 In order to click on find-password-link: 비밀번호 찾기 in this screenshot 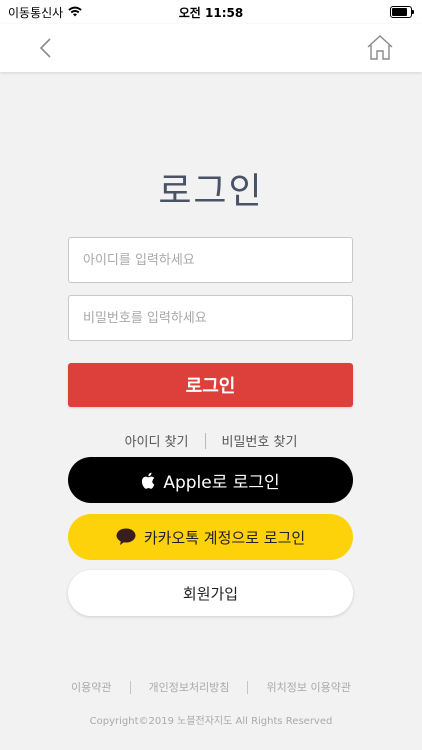, I will do `click(260, 440)`.